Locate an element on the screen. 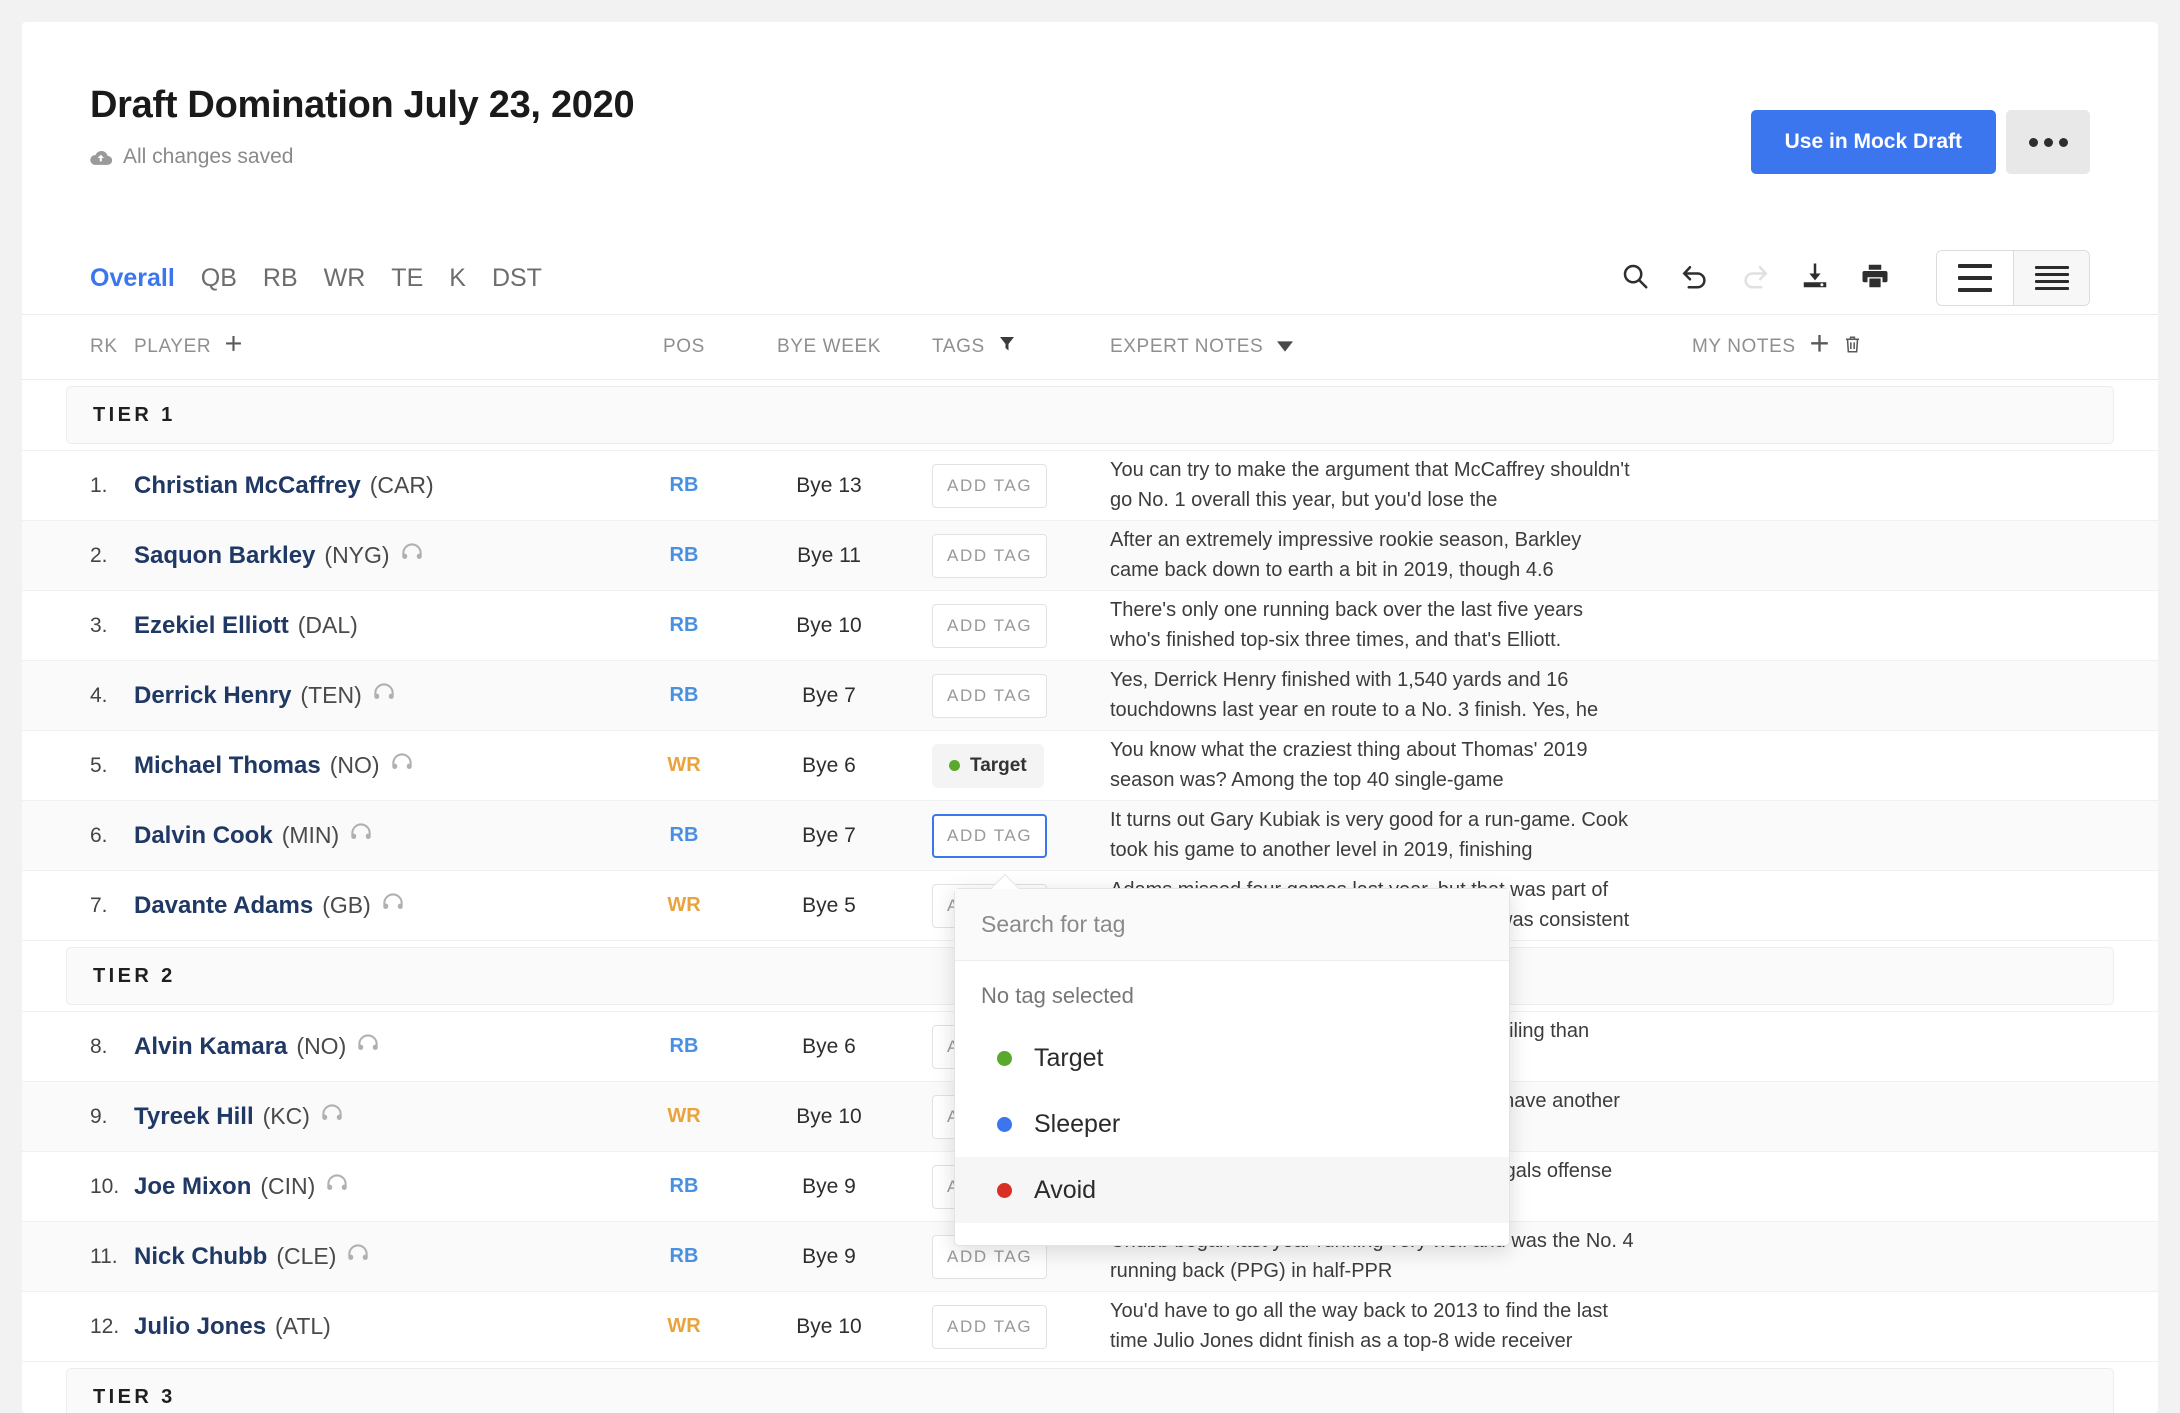 Image resolution: width=2180 pixels, height=1413 pixels. player-rank: 5. is located at coordinates (99, 765).